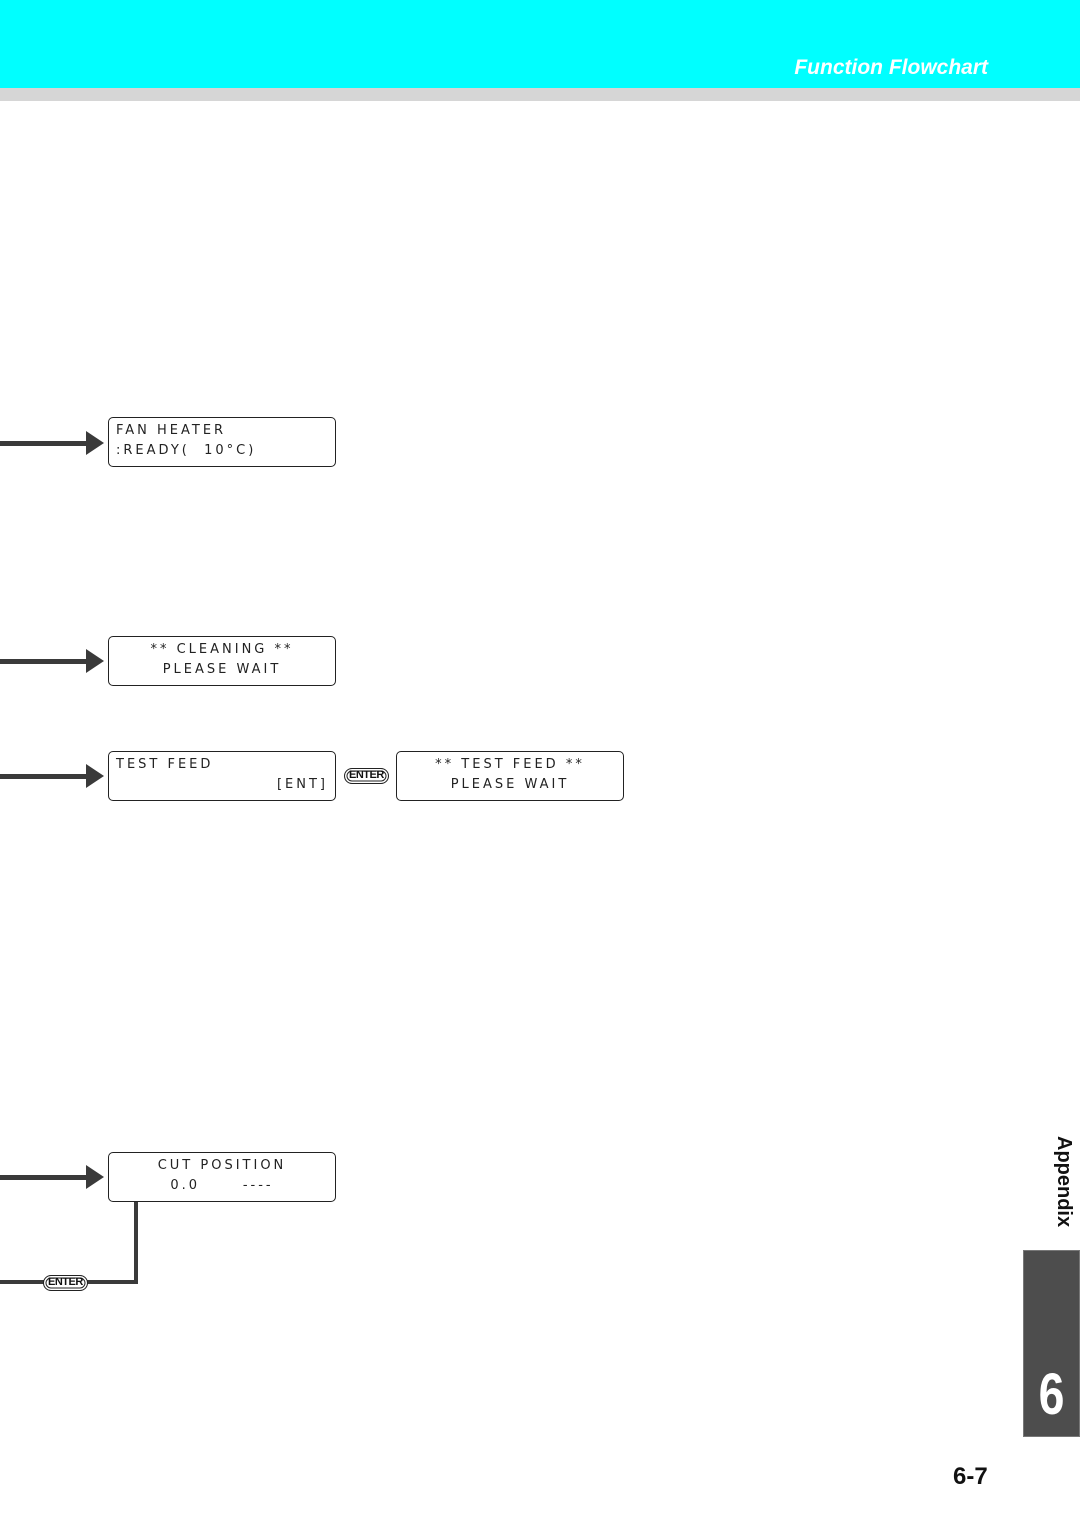  I want to click on return-flow-line, so click(136, 1243).